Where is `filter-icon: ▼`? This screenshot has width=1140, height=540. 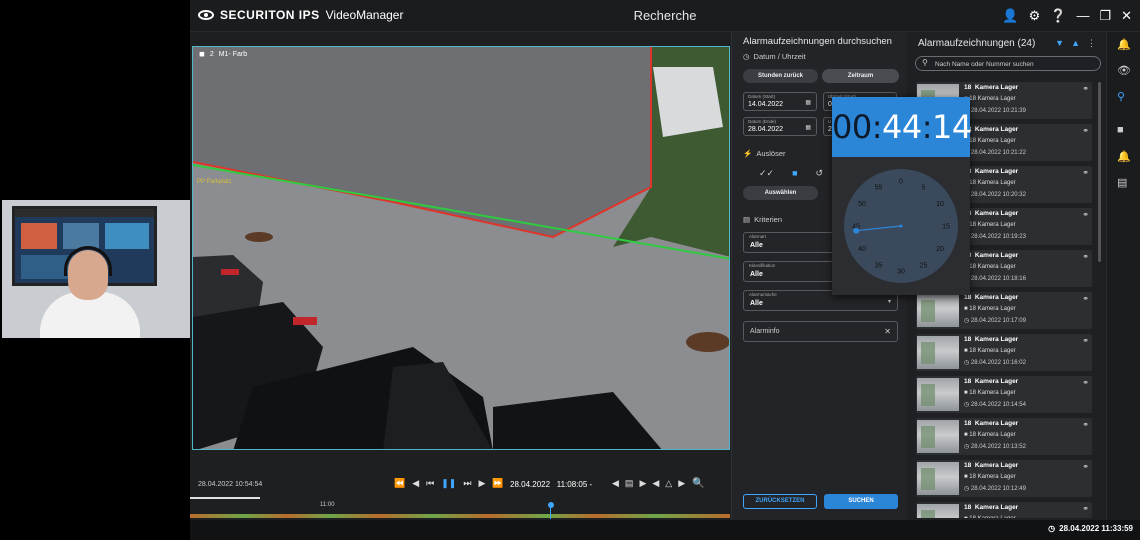 filter-icon: ▼ is located at coordinates (1059, 43).